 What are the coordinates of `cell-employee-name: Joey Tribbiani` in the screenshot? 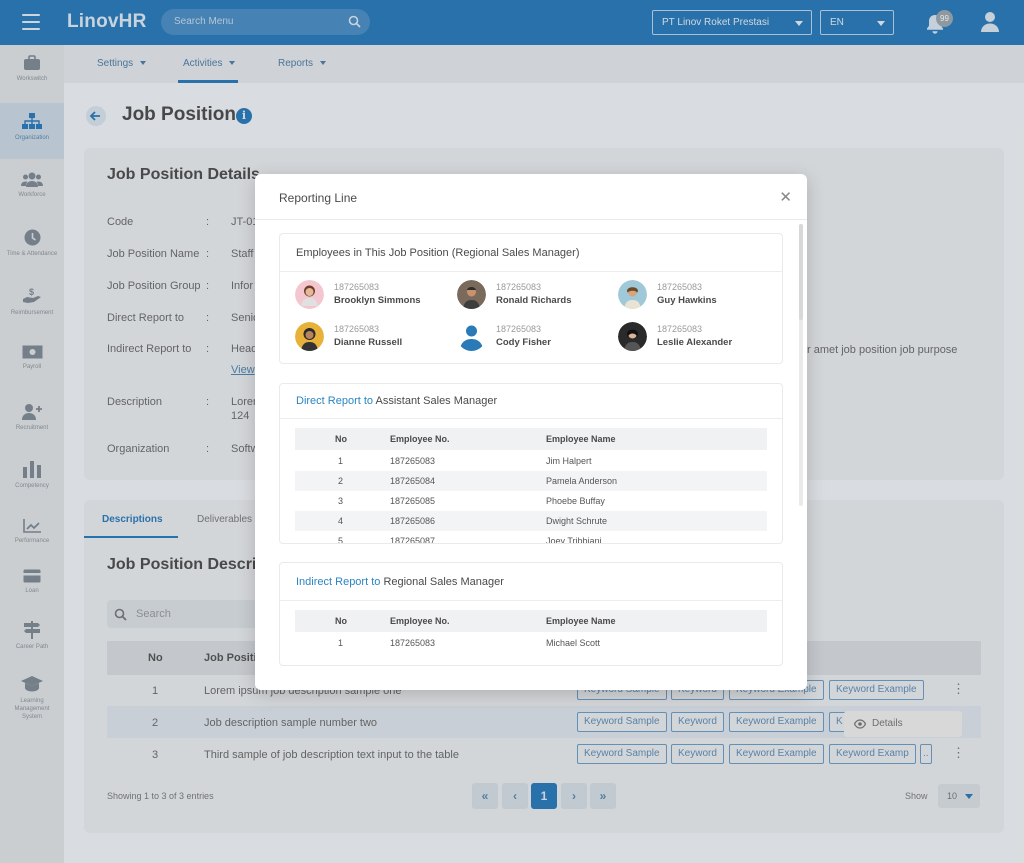 It's located at (574, 540).